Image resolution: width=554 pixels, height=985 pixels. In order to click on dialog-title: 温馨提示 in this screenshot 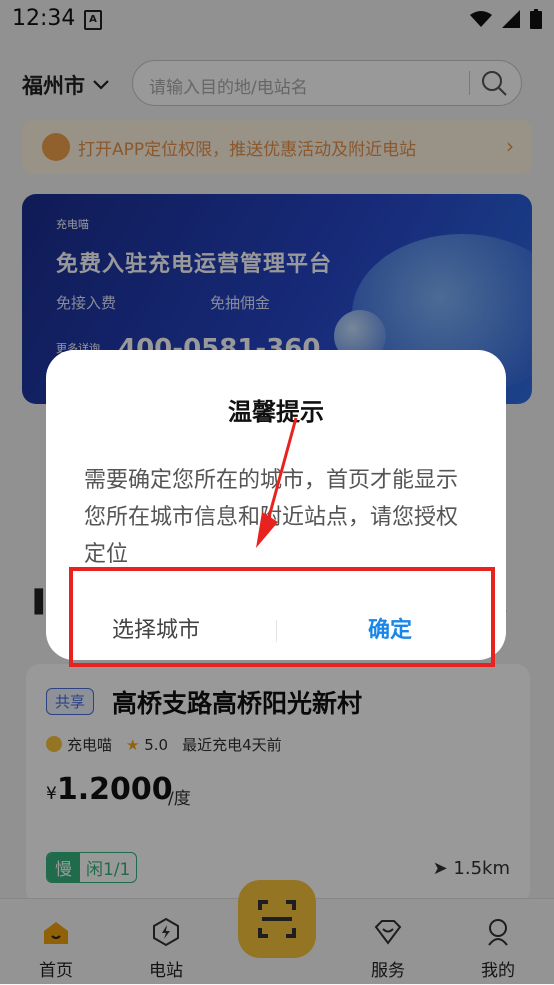, I will do `click(276, 412)`.